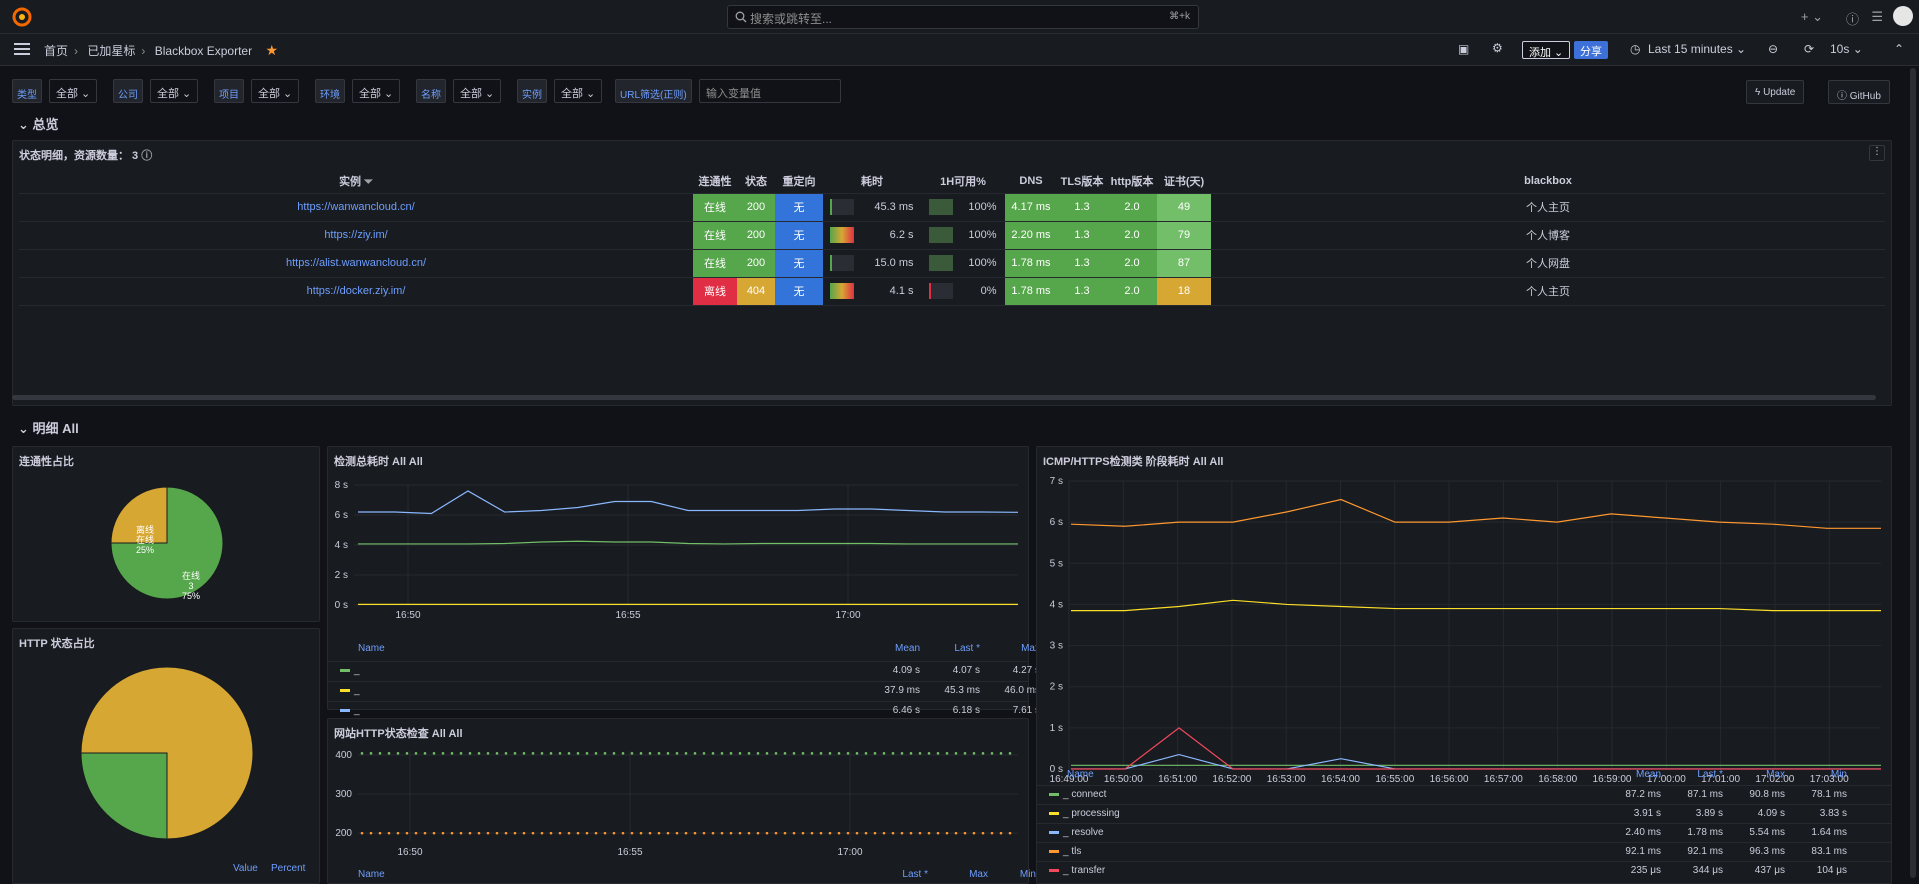  Describe the element at coordinates (1775, 92) in the screenshot. I see `update-button: ϟ Update` at that location.